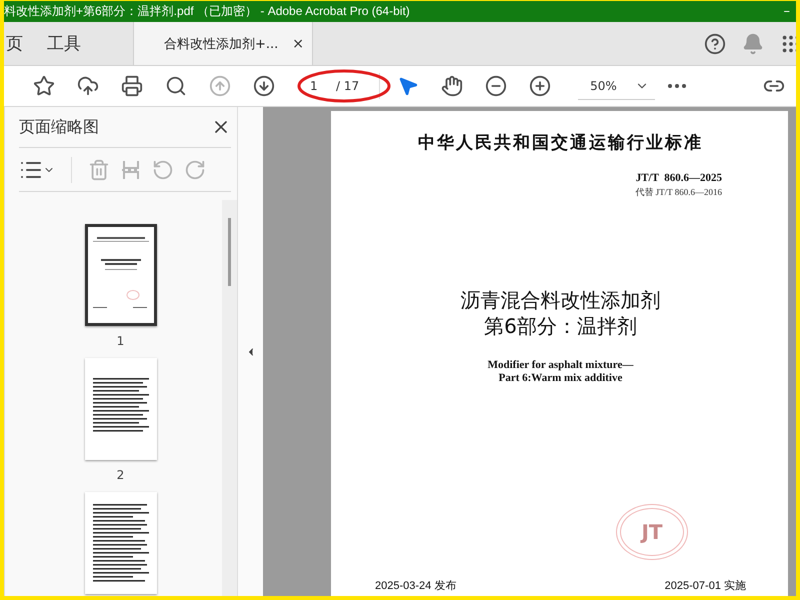  I want to click on page-number-label: 1, so click(120, 341).